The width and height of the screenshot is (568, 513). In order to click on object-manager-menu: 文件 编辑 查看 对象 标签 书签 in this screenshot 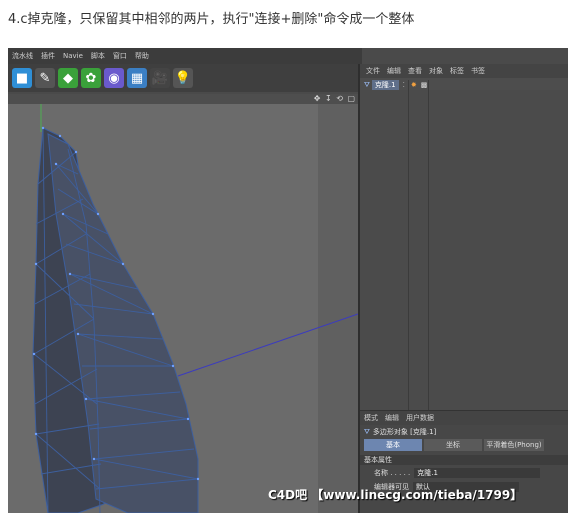, I will do `click(464, 71)`.